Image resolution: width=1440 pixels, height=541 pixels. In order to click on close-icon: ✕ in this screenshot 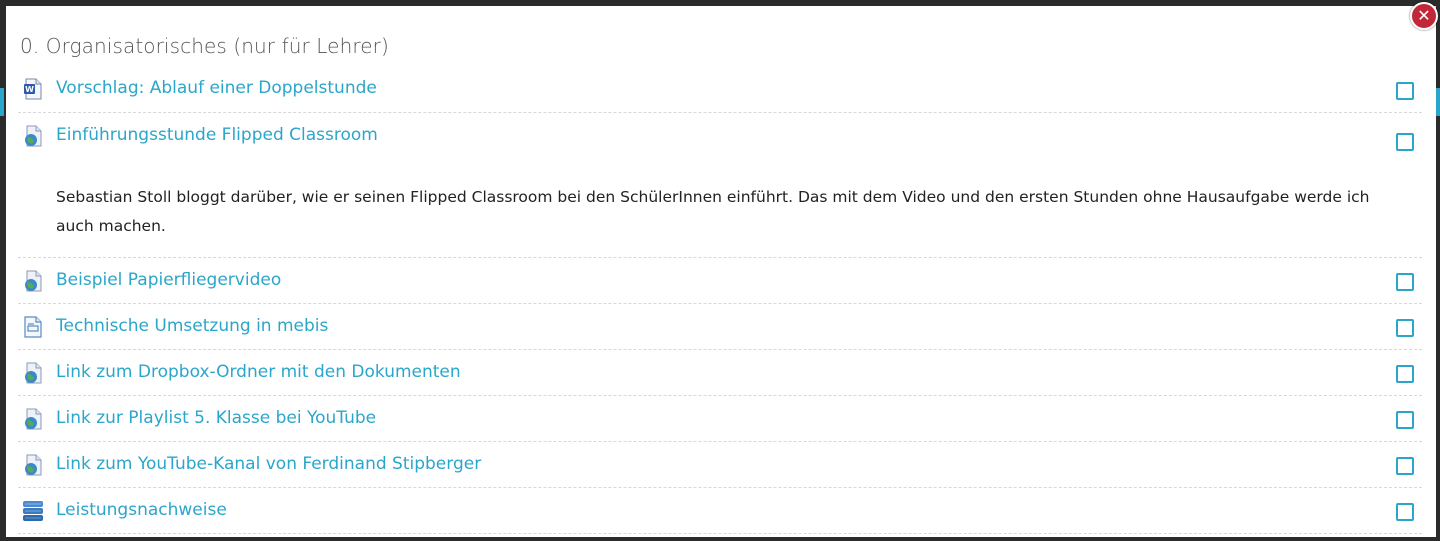, I will do `click(1424, 16)`.